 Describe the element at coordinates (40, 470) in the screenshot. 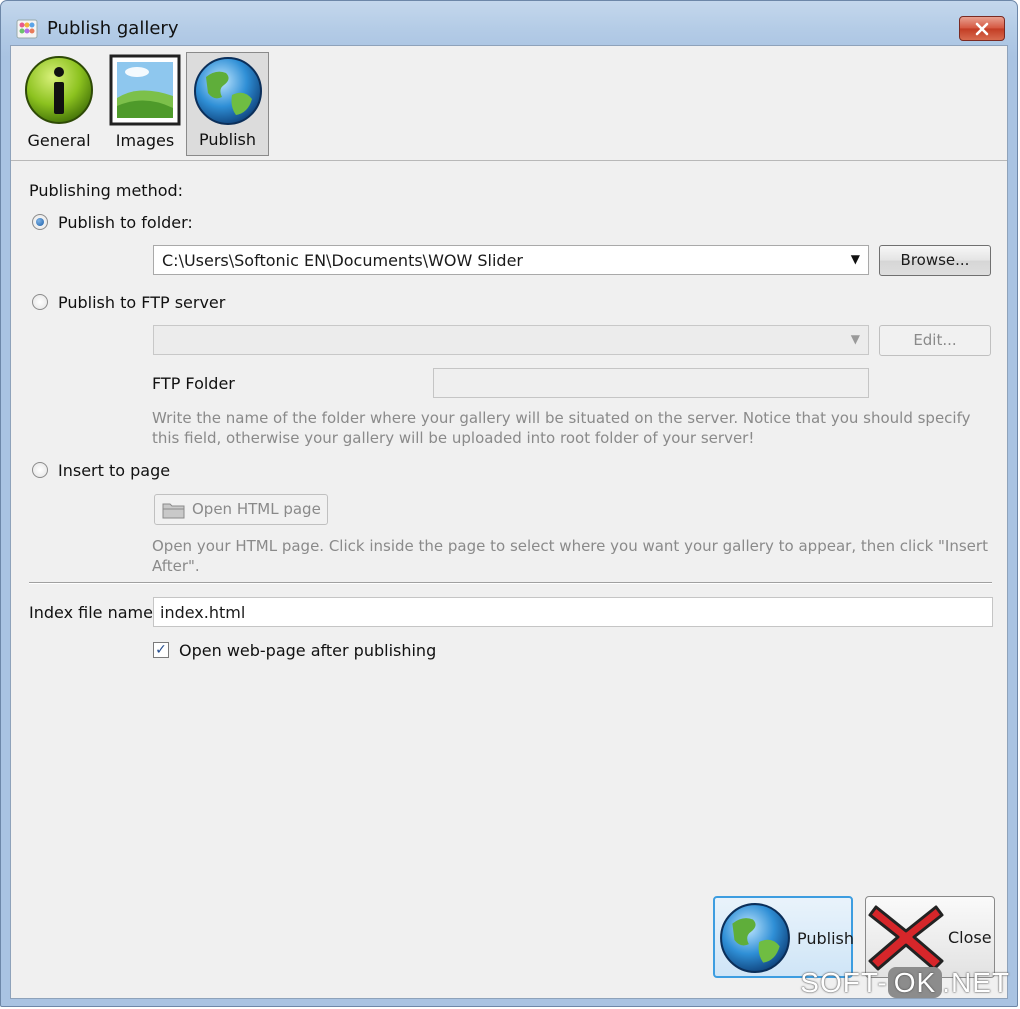

I see `insert-to-page-radio` at that location.